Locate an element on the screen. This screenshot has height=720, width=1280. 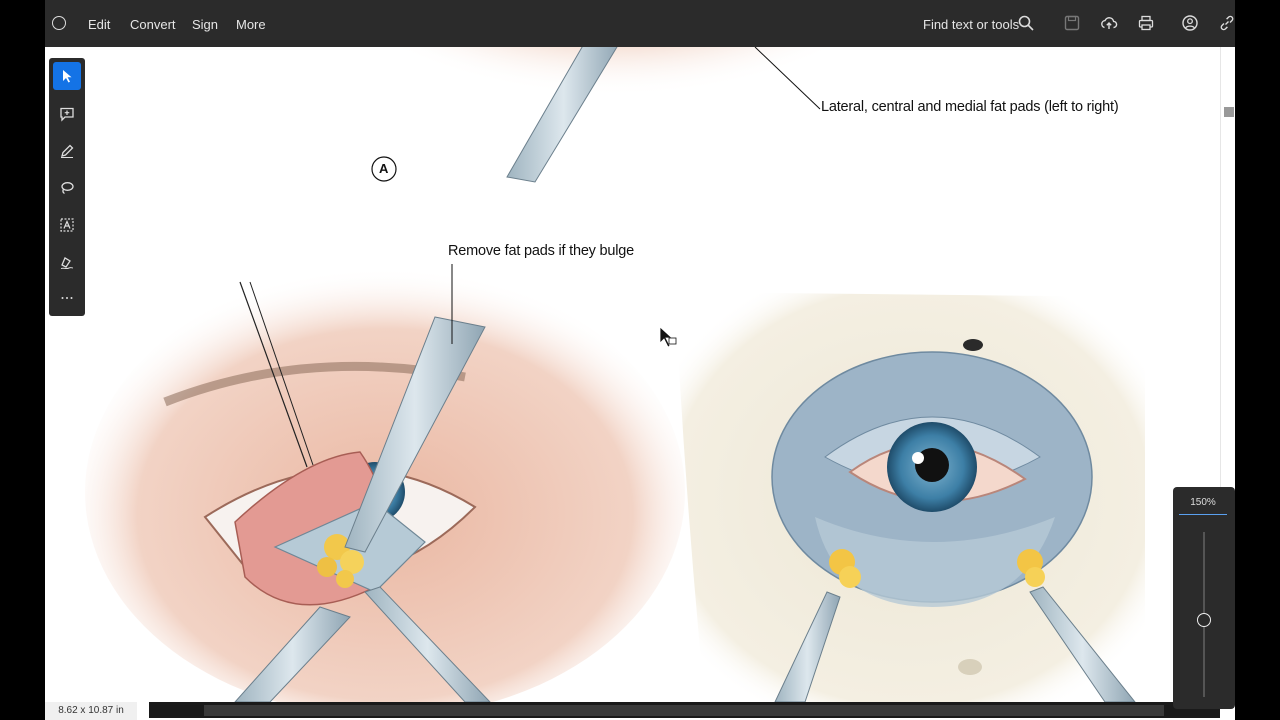
zoom-panel: 150% is located at coordinates (1204, 598).